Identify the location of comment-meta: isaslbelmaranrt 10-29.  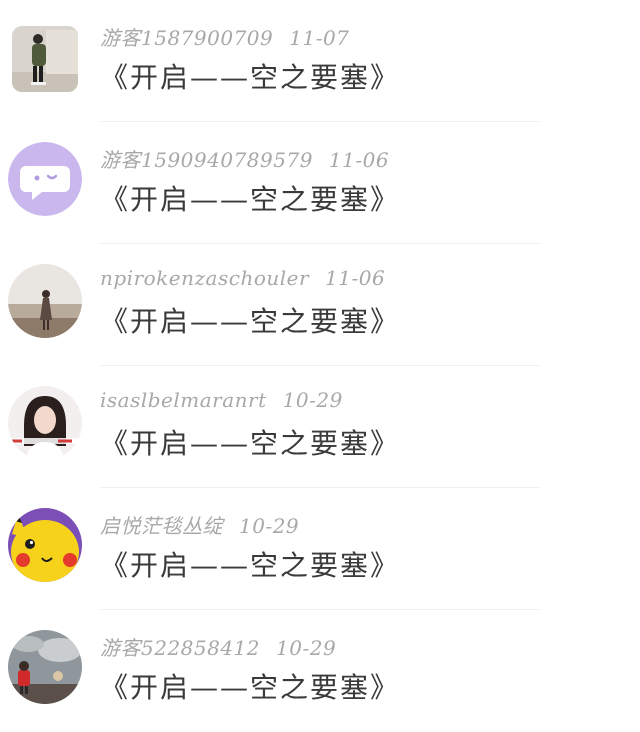
(221, 400).